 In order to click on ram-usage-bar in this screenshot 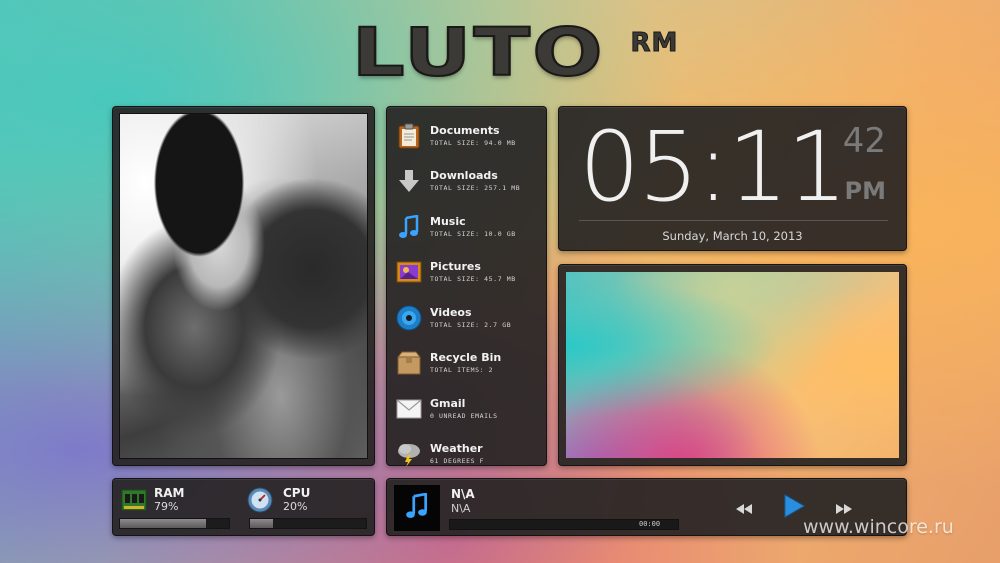, I will do `click(174, 523)`.